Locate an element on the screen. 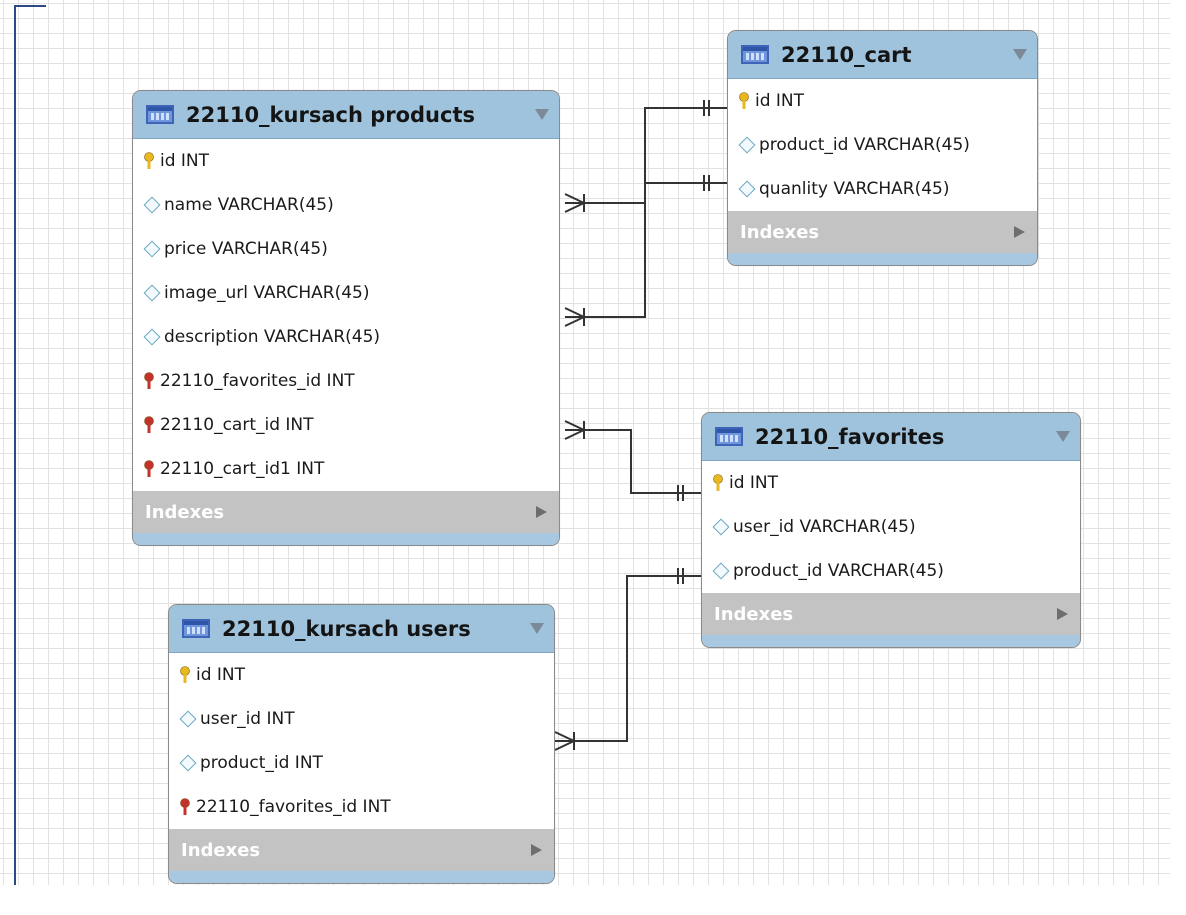  column-row: name VARCHAR(45) is located at coordinates (346, 205).